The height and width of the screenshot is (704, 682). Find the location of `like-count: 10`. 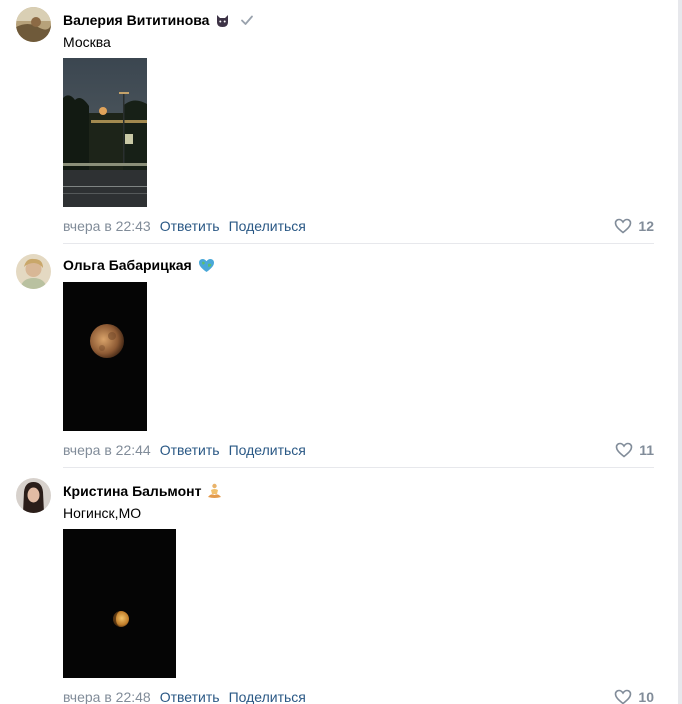

like-count: 10 is located at coordinates (646, 696).